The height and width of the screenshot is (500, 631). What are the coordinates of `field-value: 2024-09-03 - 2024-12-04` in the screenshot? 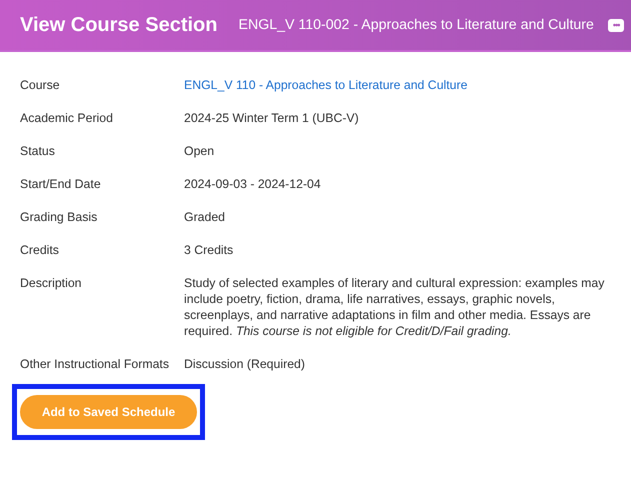 It's located at (253, 184).